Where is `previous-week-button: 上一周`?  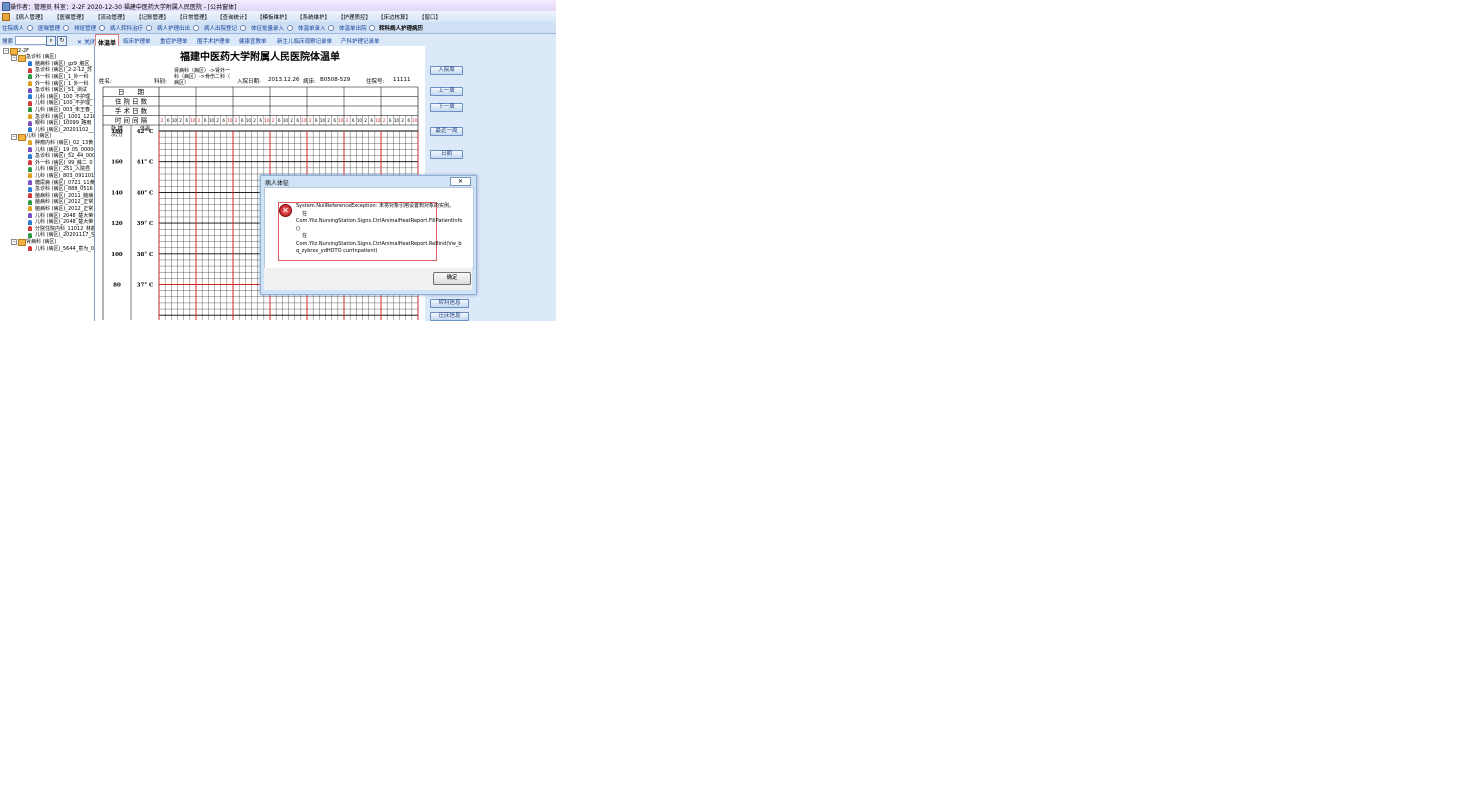
previous-week-button: 上一周 is located at coordinates (446, 91).